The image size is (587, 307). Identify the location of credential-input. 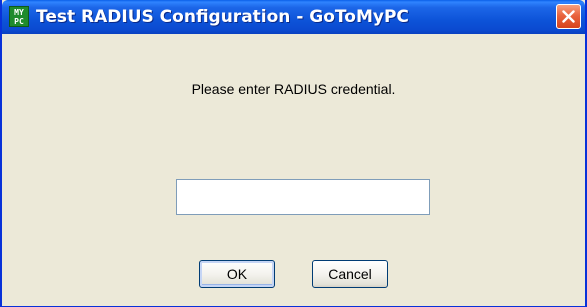
(303, 197).